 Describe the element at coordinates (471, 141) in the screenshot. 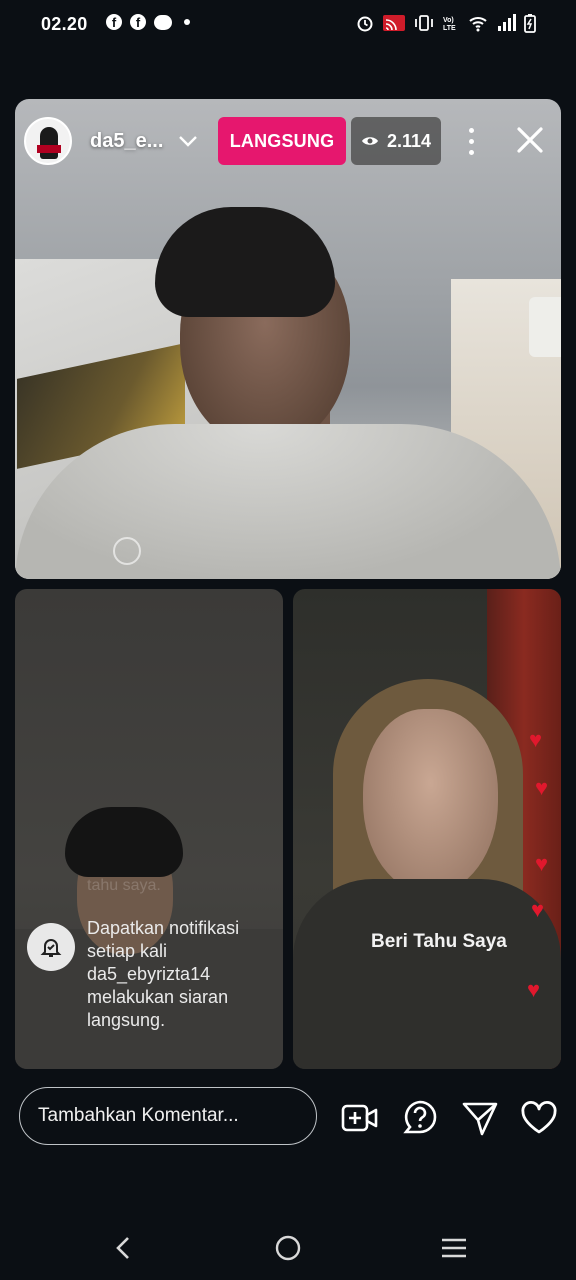

I see `more-options-icon` at that location.